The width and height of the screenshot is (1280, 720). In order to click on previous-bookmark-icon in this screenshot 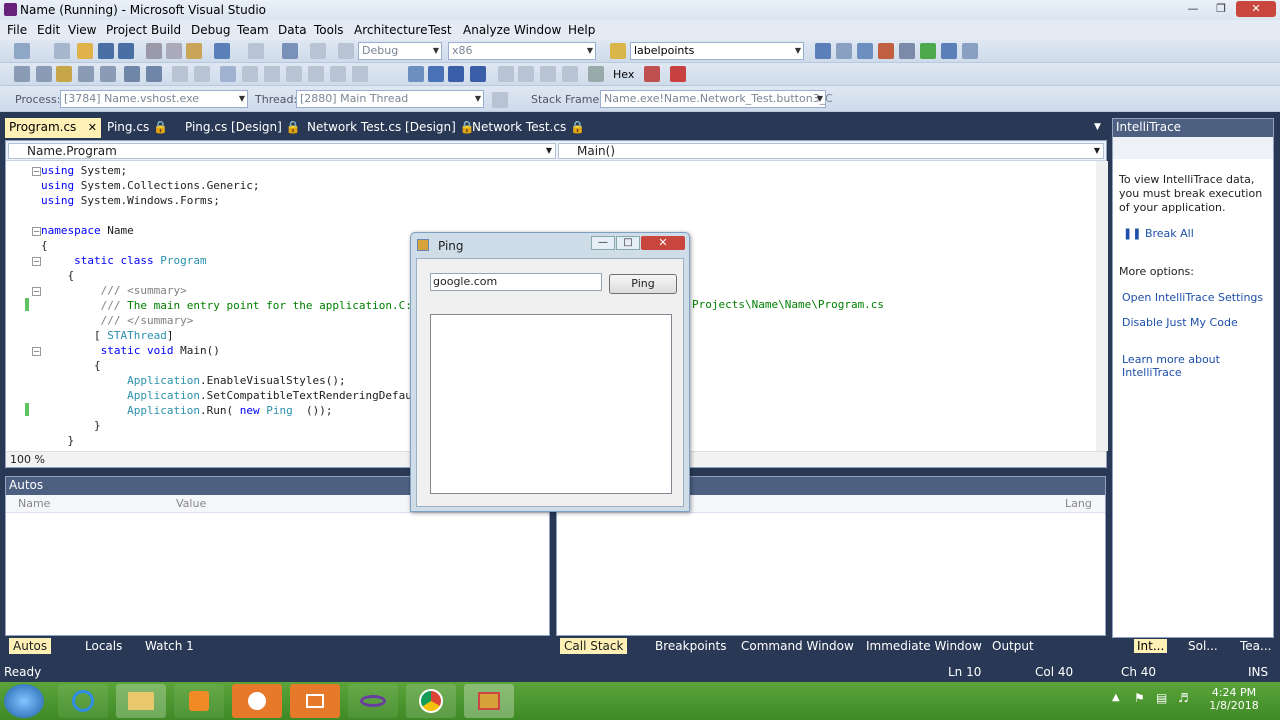, I will do `click(250, 74)`.